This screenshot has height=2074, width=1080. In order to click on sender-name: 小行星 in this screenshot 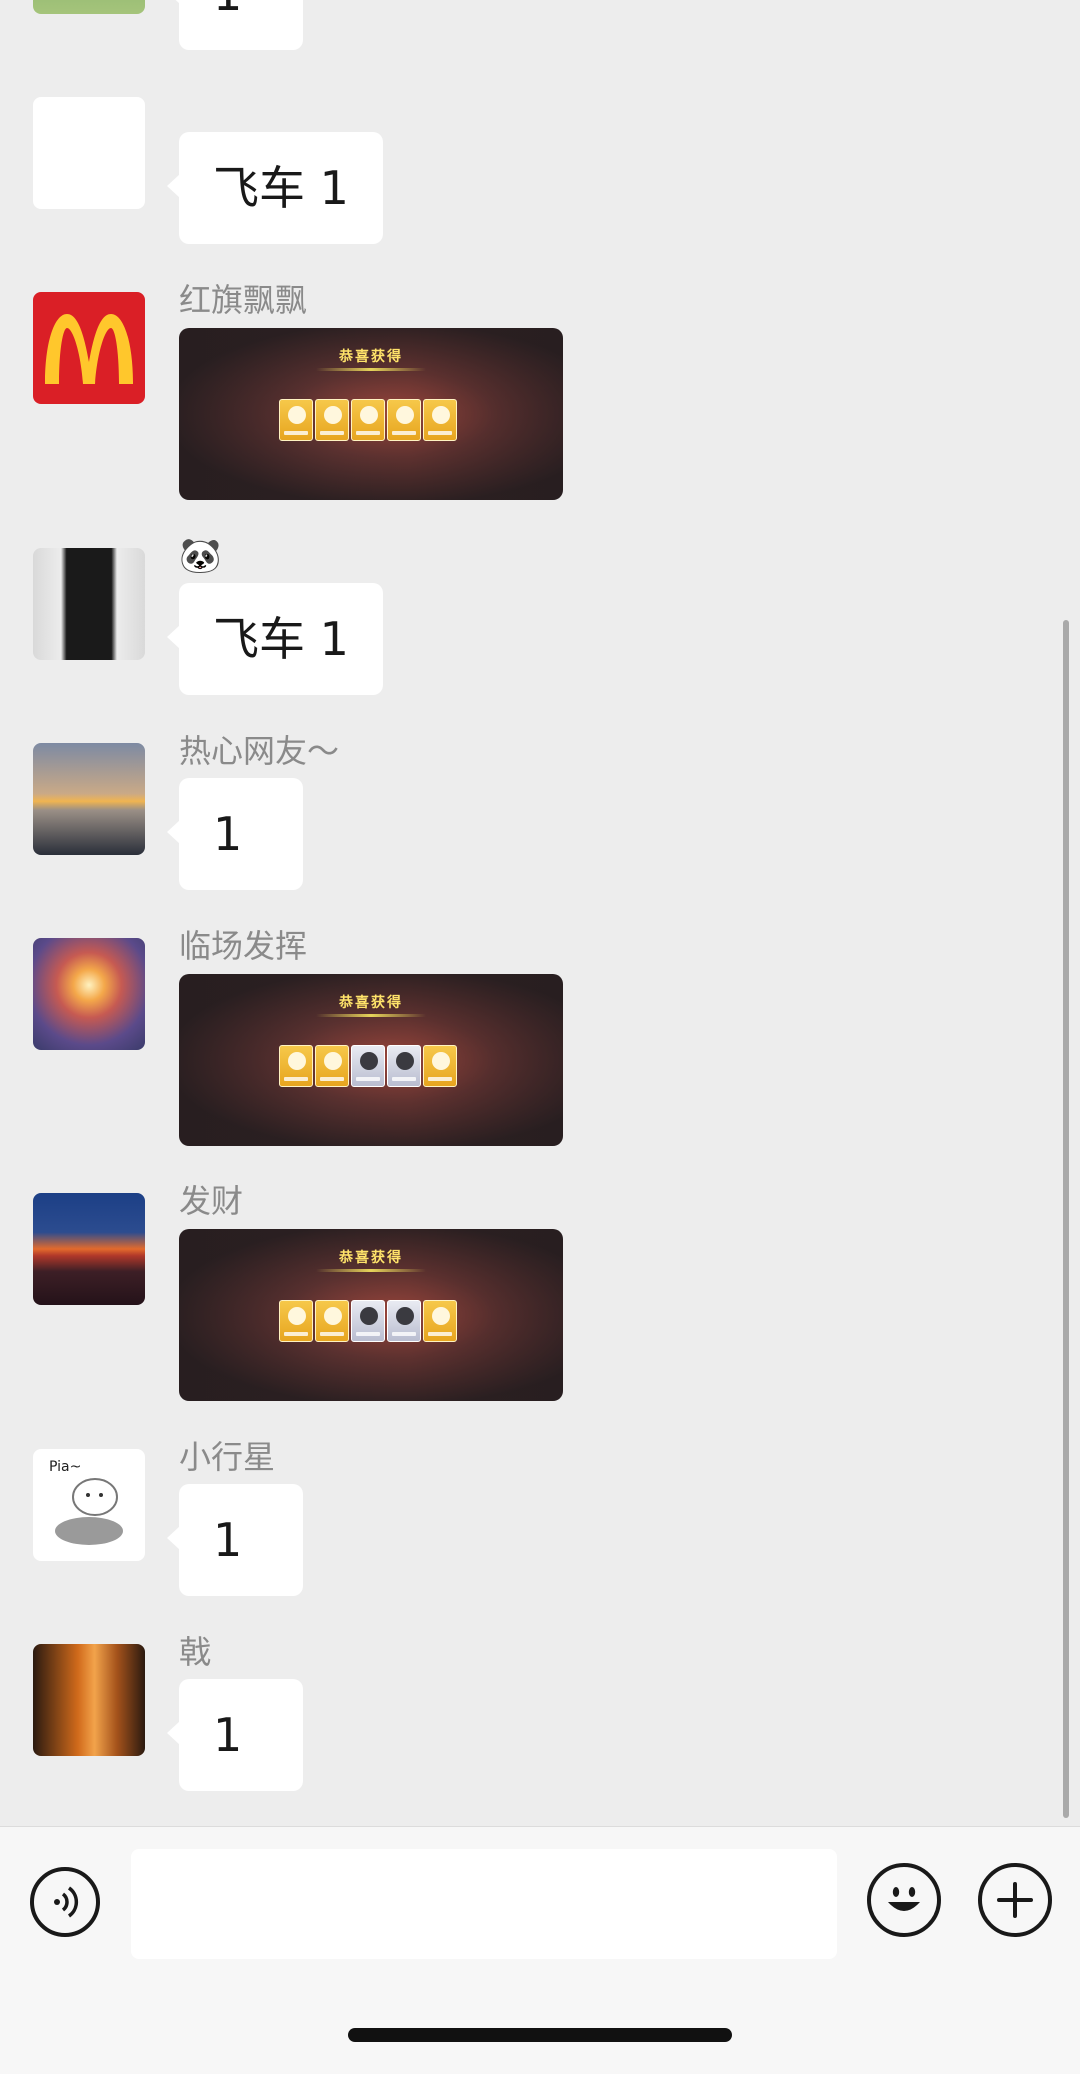, I will do `click(227, 1457)`.